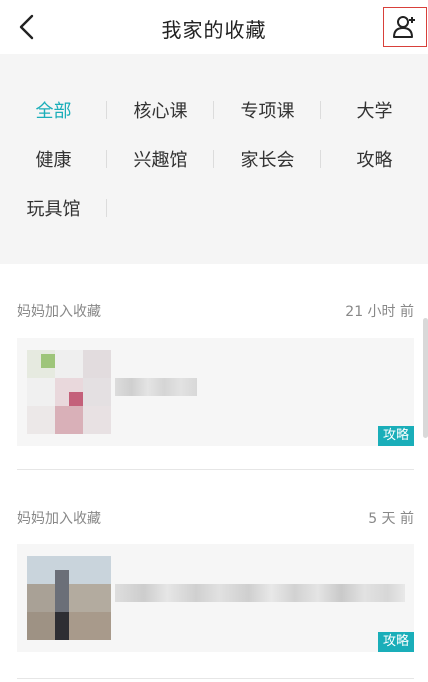 The width and height of the screenshot is (428, 682). Describe the element at coordinates (214, 30) in the screenshot. I see `page-title: 我家的收藏` at that location.